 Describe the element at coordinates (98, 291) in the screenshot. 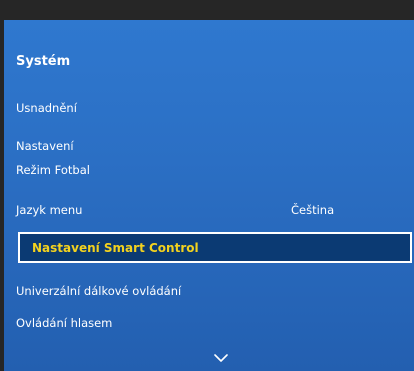

I see `menu-item-univerzalni-ovladani: Univerzální dálkové ovládání` at that location.